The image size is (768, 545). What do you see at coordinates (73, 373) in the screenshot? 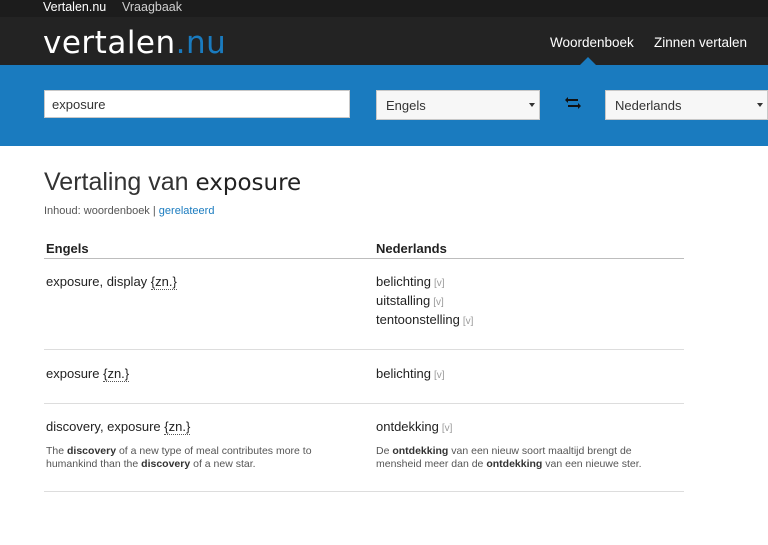
I see `entry-term-text: exposure` at bounding box center [73, 373].